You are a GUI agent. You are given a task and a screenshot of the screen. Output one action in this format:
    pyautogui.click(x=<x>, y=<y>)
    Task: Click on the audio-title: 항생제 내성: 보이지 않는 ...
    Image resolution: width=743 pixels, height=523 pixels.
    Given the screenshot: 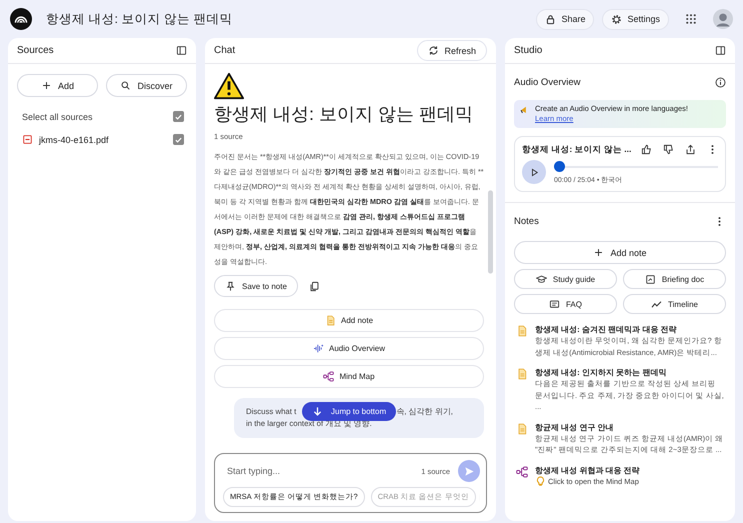 What is the action you would take?
    pyautogui.click(x=577, y=150)
    